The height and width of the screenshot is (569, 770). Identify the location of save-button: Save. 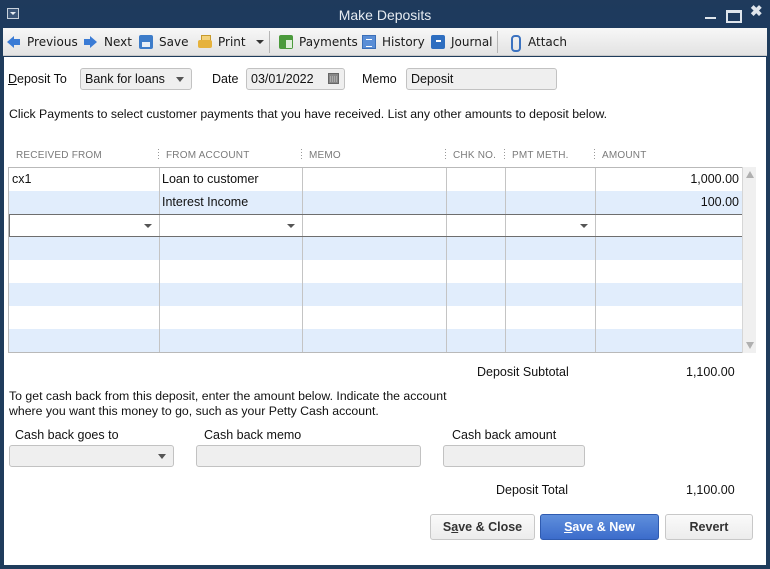
(163, 42).